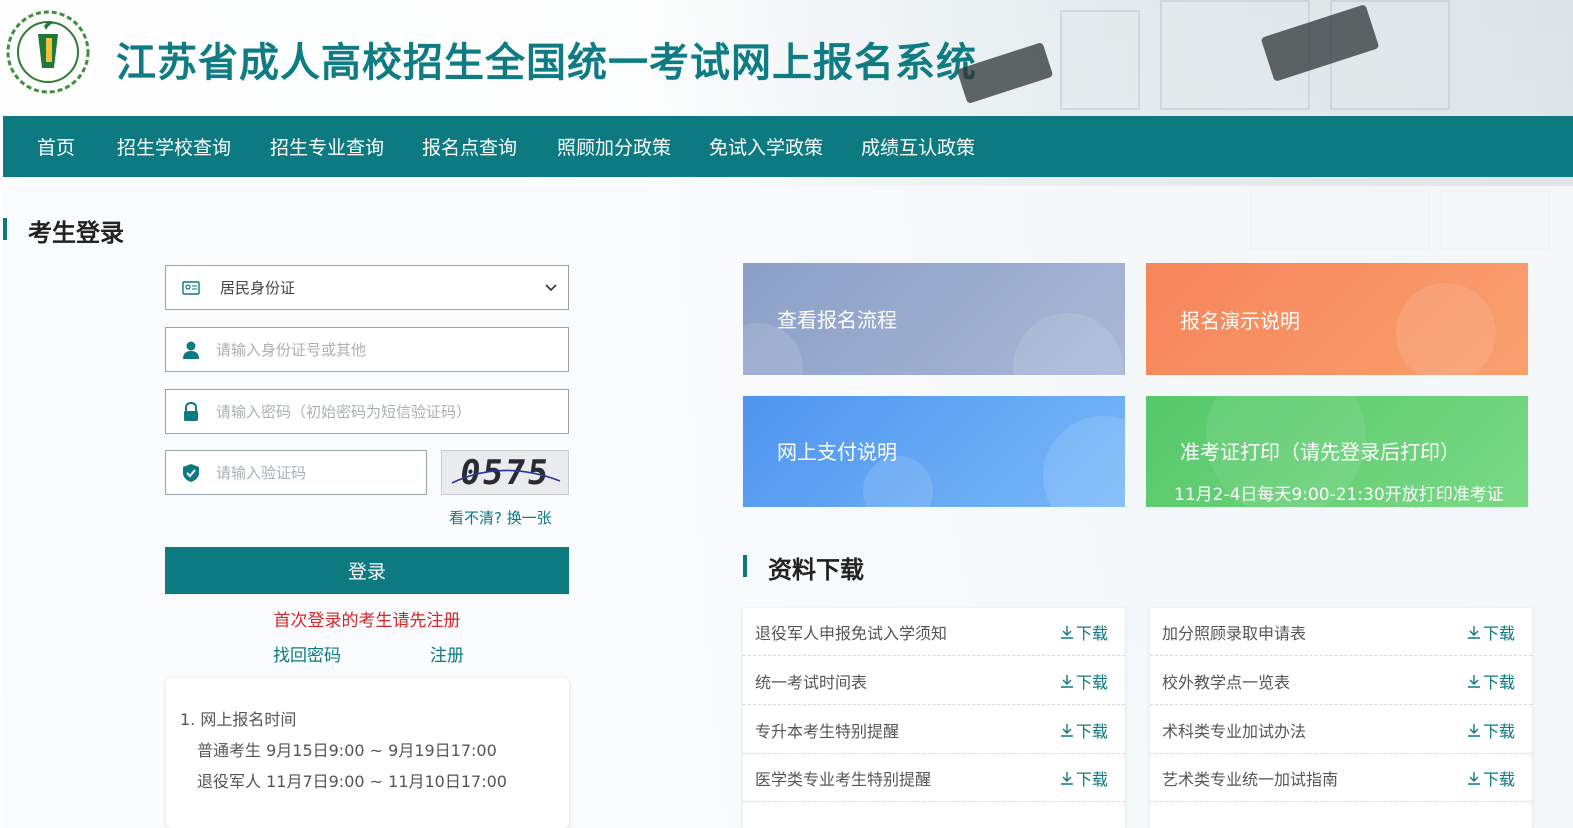 The height and width of the screenshot is (828, 1573). I want to click on forgot-password-link: 找回密码, so click(307, 653).